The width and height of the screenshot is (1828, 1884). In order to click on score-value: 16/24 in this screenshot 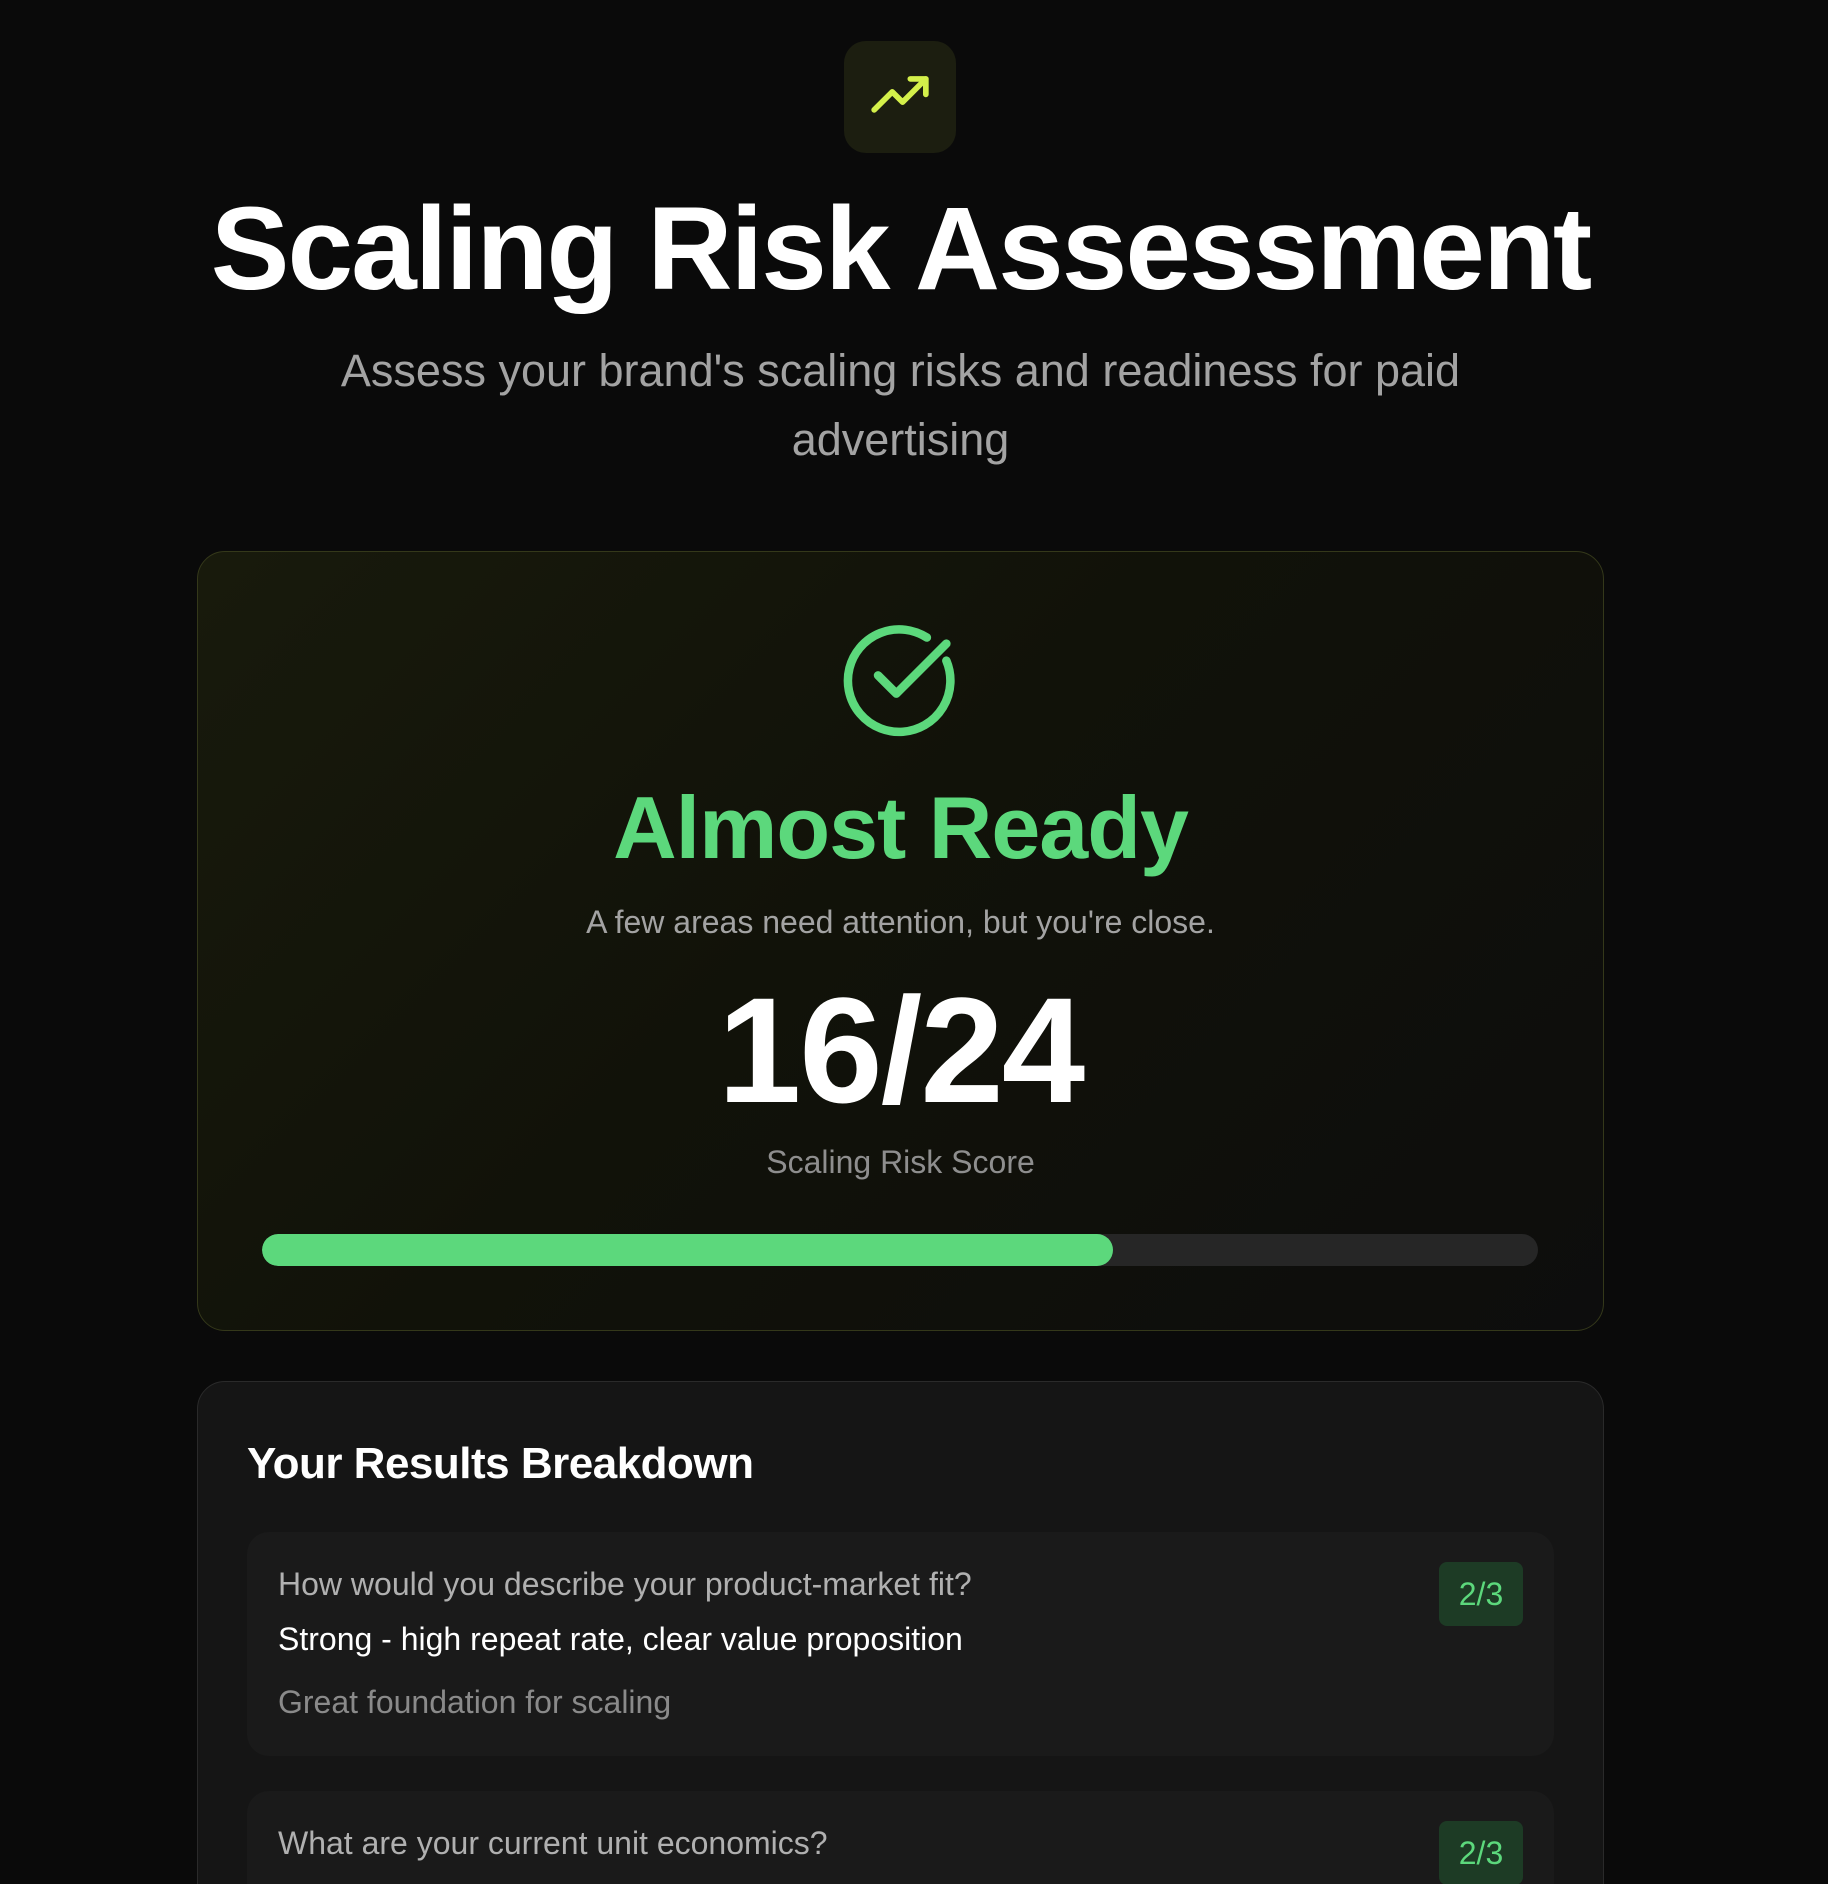, I will do `click(901, 1050)`.